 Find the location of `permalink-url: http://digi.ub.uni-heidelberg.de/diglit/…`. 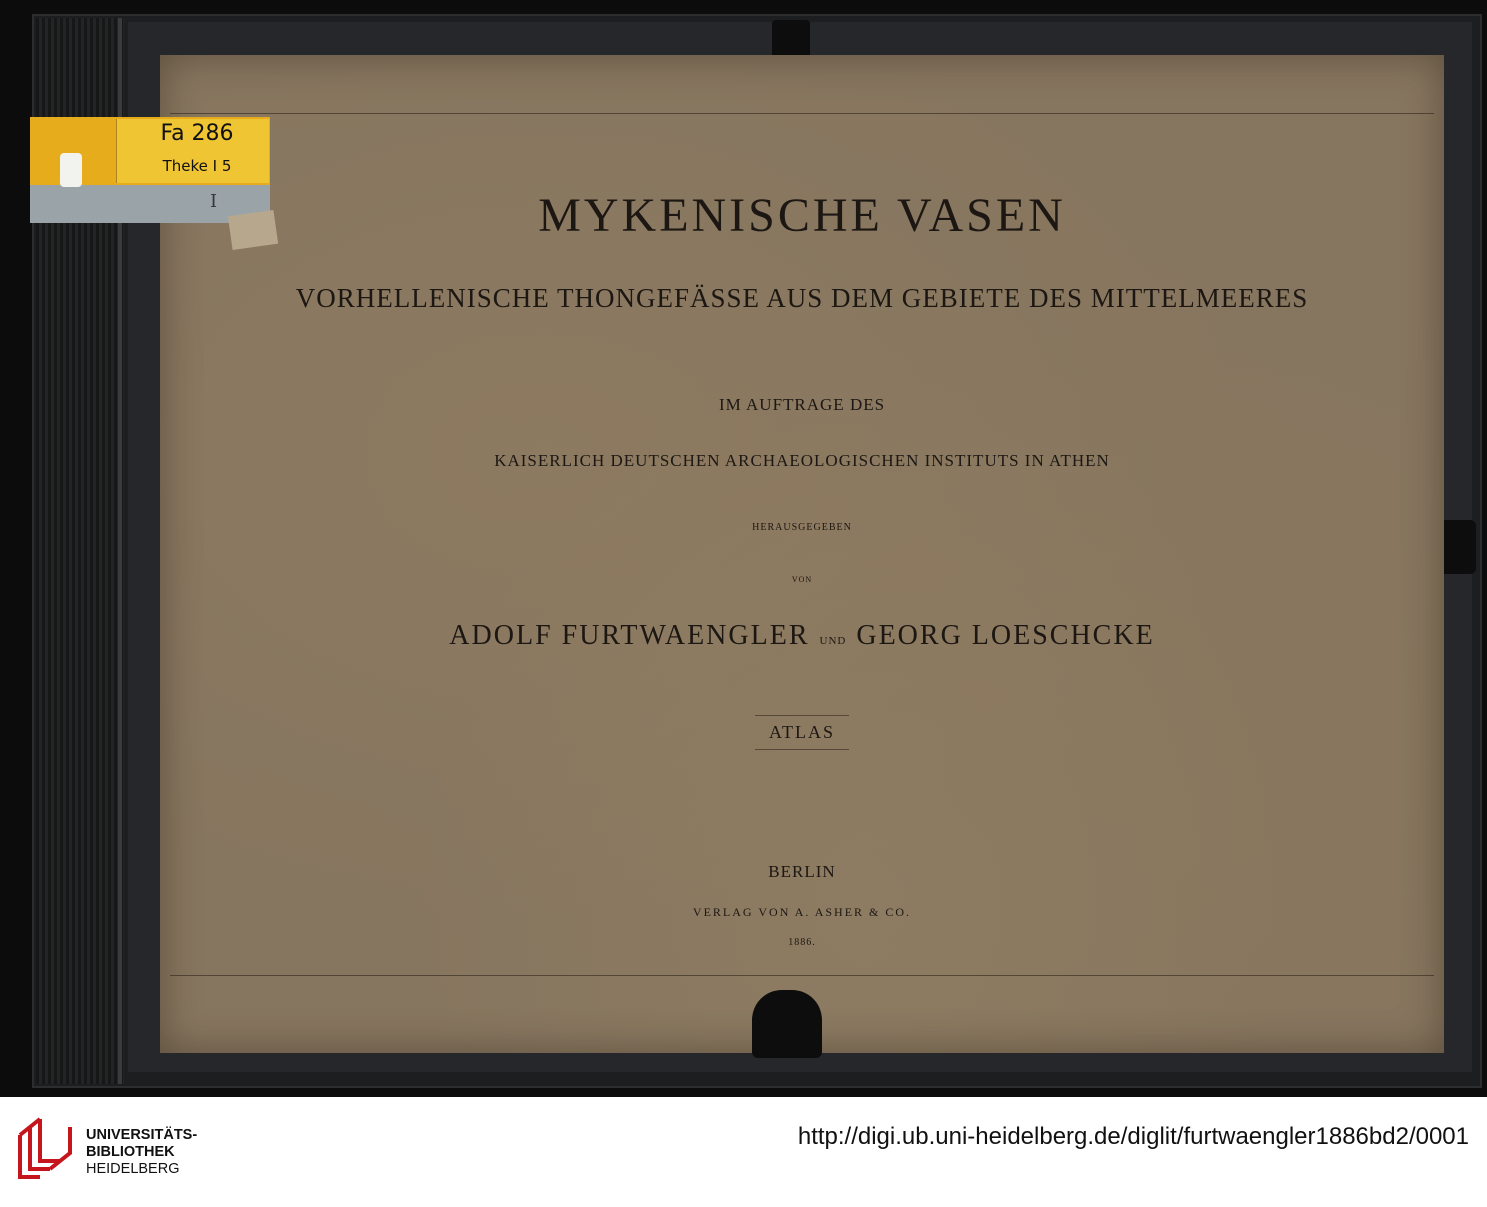

permalink-url: http://digi.ub.uni-heidelberg.de/diglit/… is located at coordinates (1133, 1137).